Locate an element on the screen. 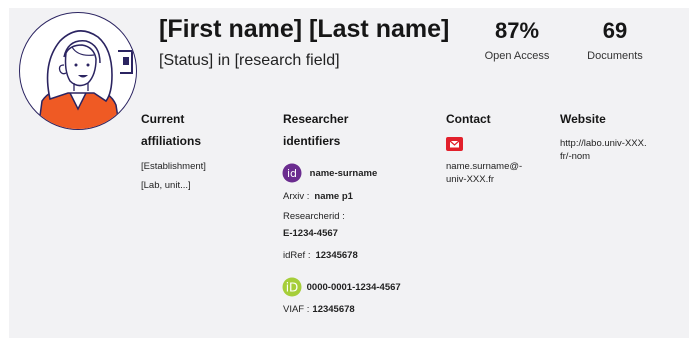 Image resolution: width=697 pixels, height=346 pixels. documents-stat: 69 Documents is located at coordinates (615, 40).